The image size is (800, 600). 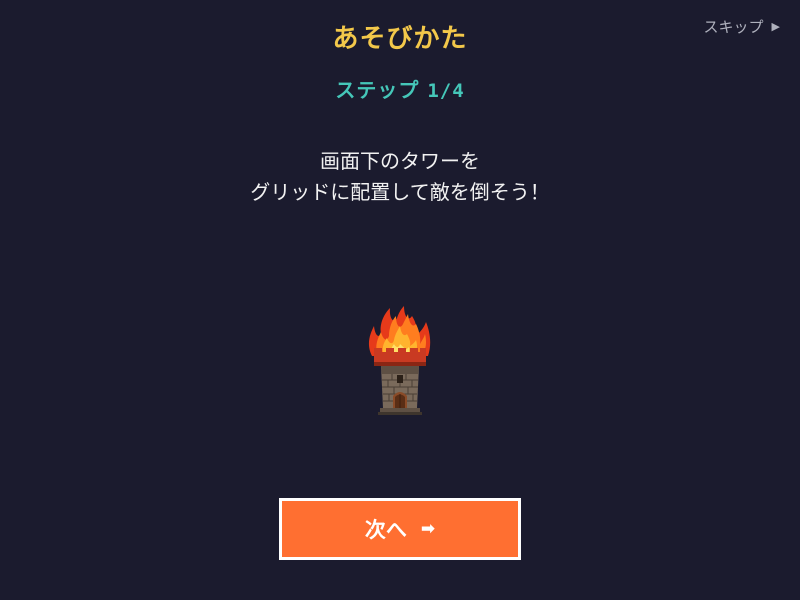 I want to click on next-label: 次へ, so click(x=385, y=530).